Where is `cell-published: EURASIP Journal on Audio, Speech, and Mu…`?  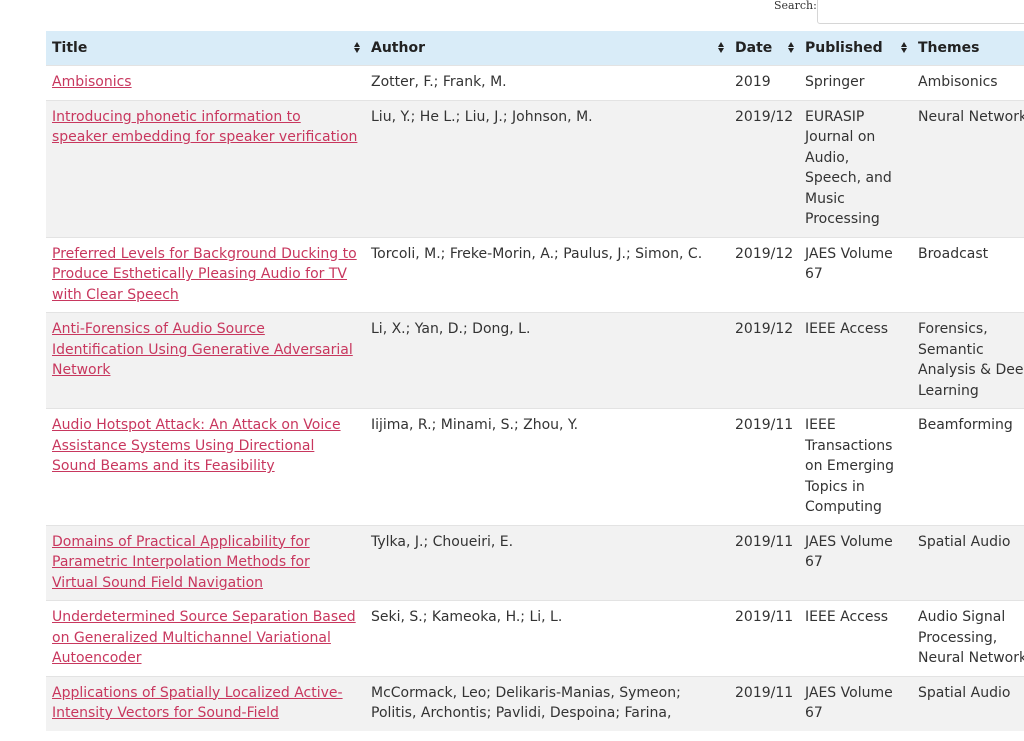
cell-published: EURASIP Journal on Audio, Speech, and Mu… is located at coordinates (855, 168).